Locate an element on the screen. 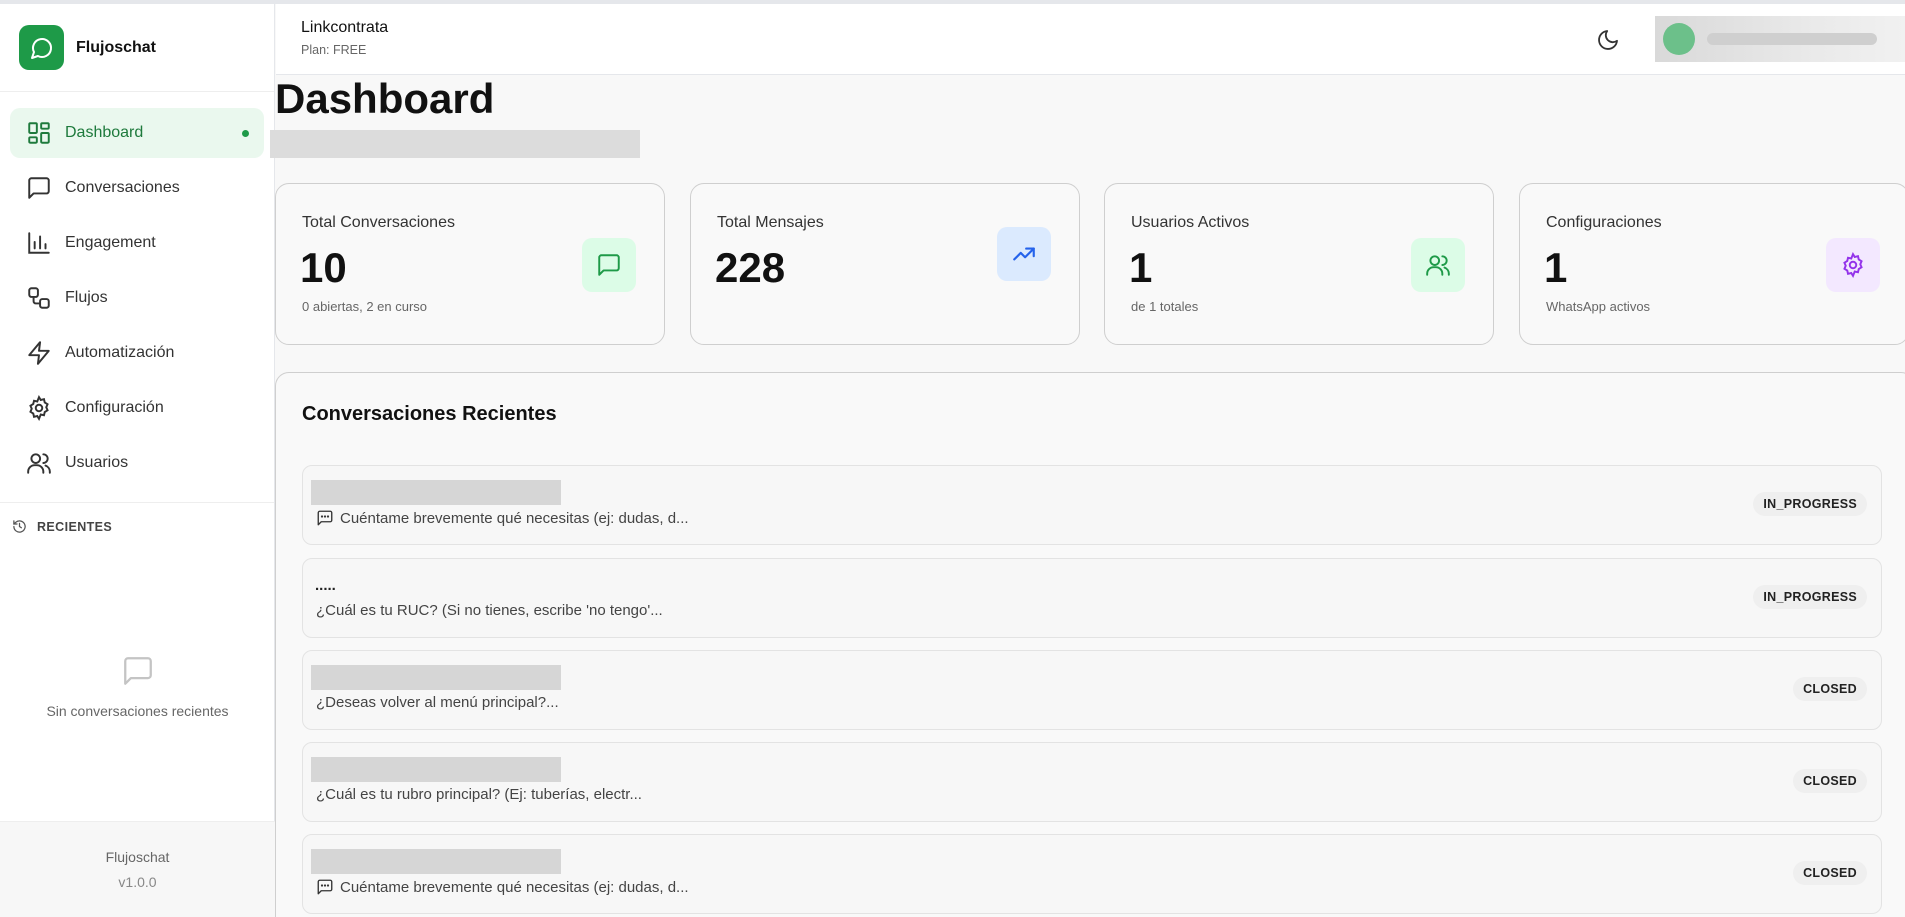 The image size is (1905, 917). lightning-icon is located at coordinates (39, 353).